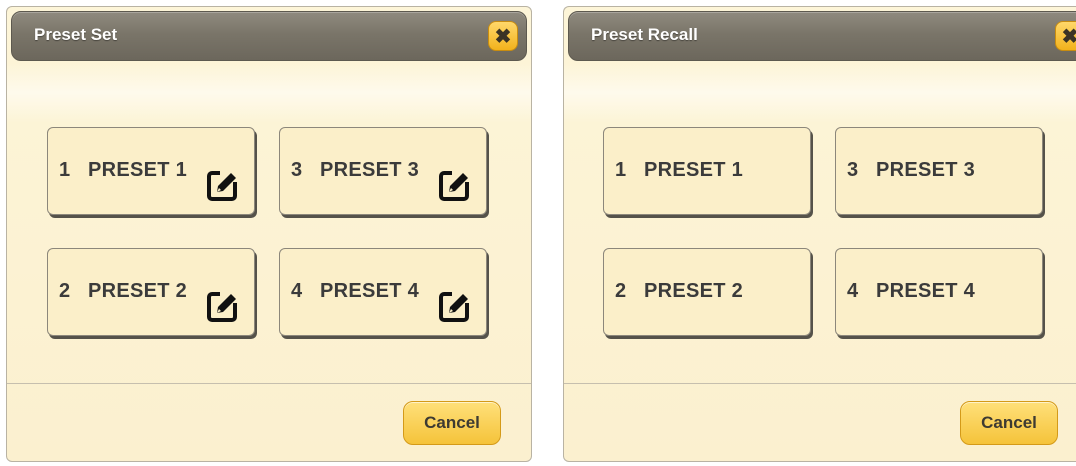  I want to click on preset-set-button-2: 2 PRESET 2, so click(151, 292).